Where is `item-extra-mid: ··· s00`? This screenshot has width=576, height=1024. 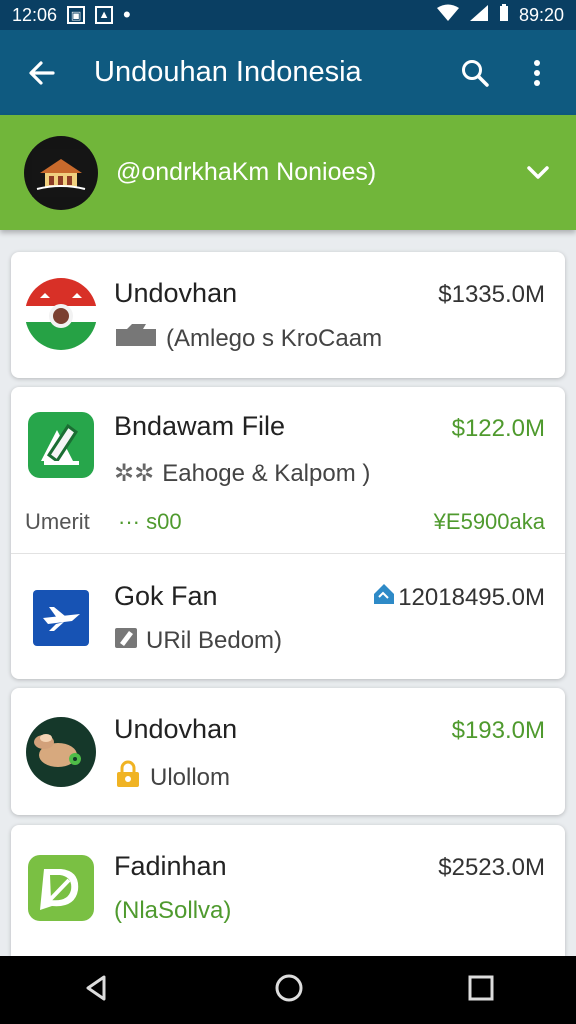 item-extra-mid: ··· s00 is located at coordinates (150, 521).